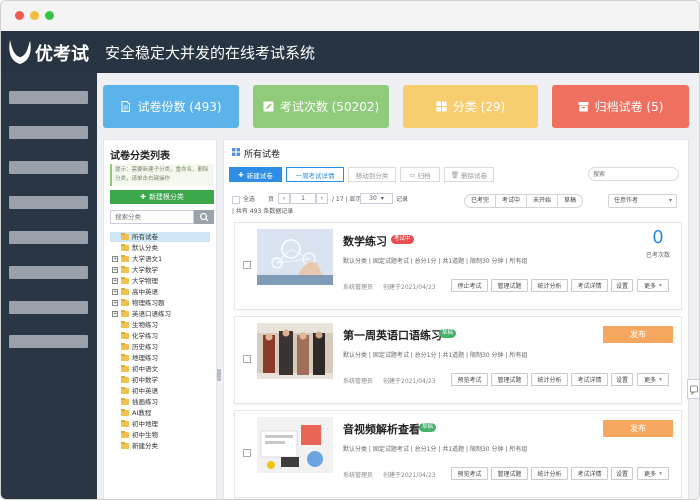 The height and width of the screenshot is (500, 700). I want to click on filter-finished: 已考完, so click(481, 201).